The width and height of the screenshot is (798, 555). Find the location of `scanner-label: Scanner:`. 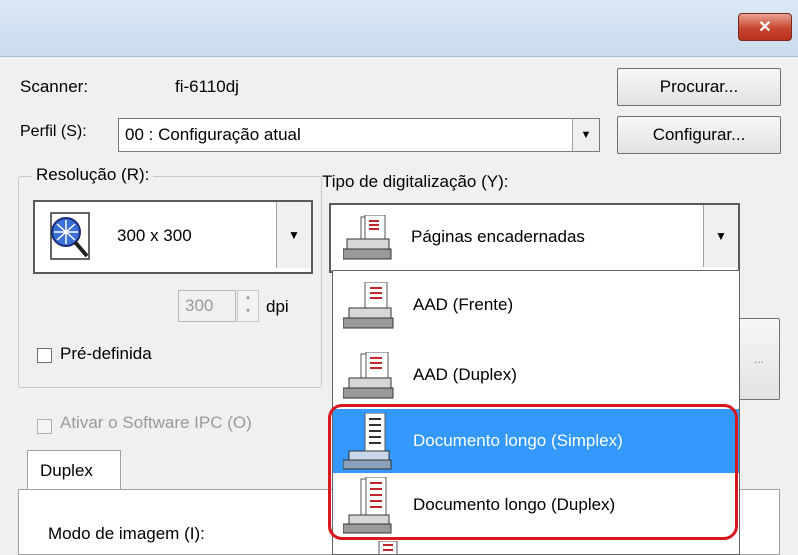

scanner-label: Scanner: is located at coordinates (54, 86).